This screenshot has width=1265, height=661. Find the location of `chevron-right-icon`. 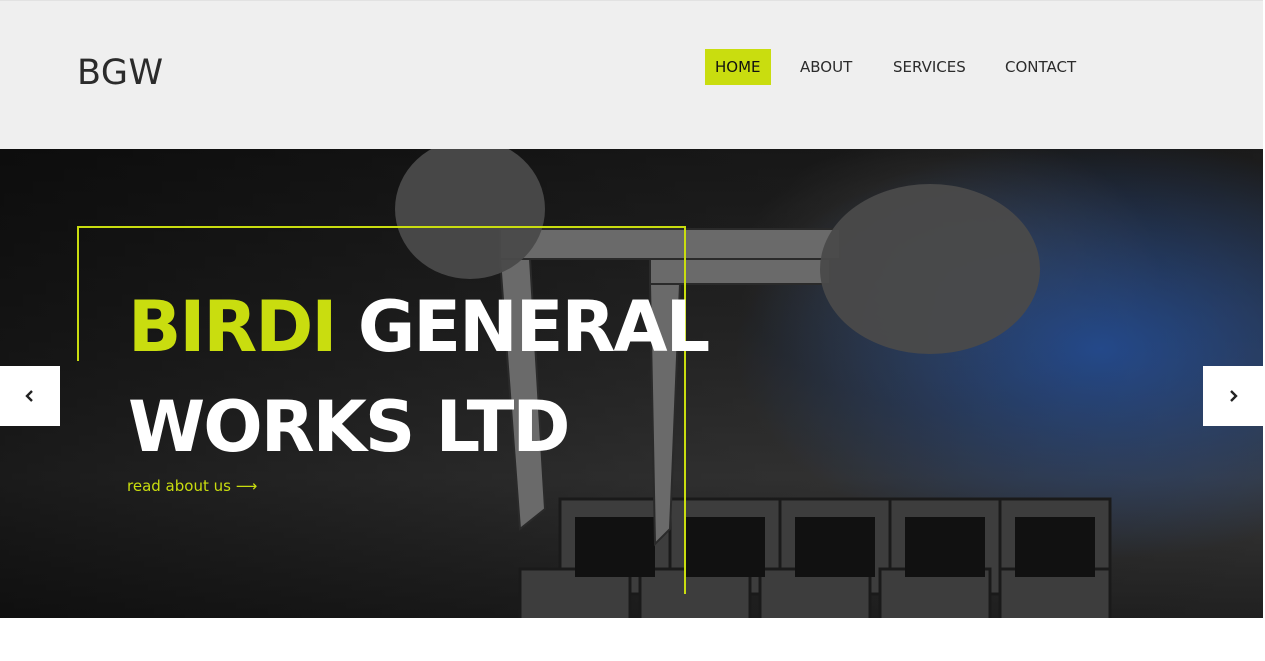

chevron-right-icon is located at coordinates (1234, 396).